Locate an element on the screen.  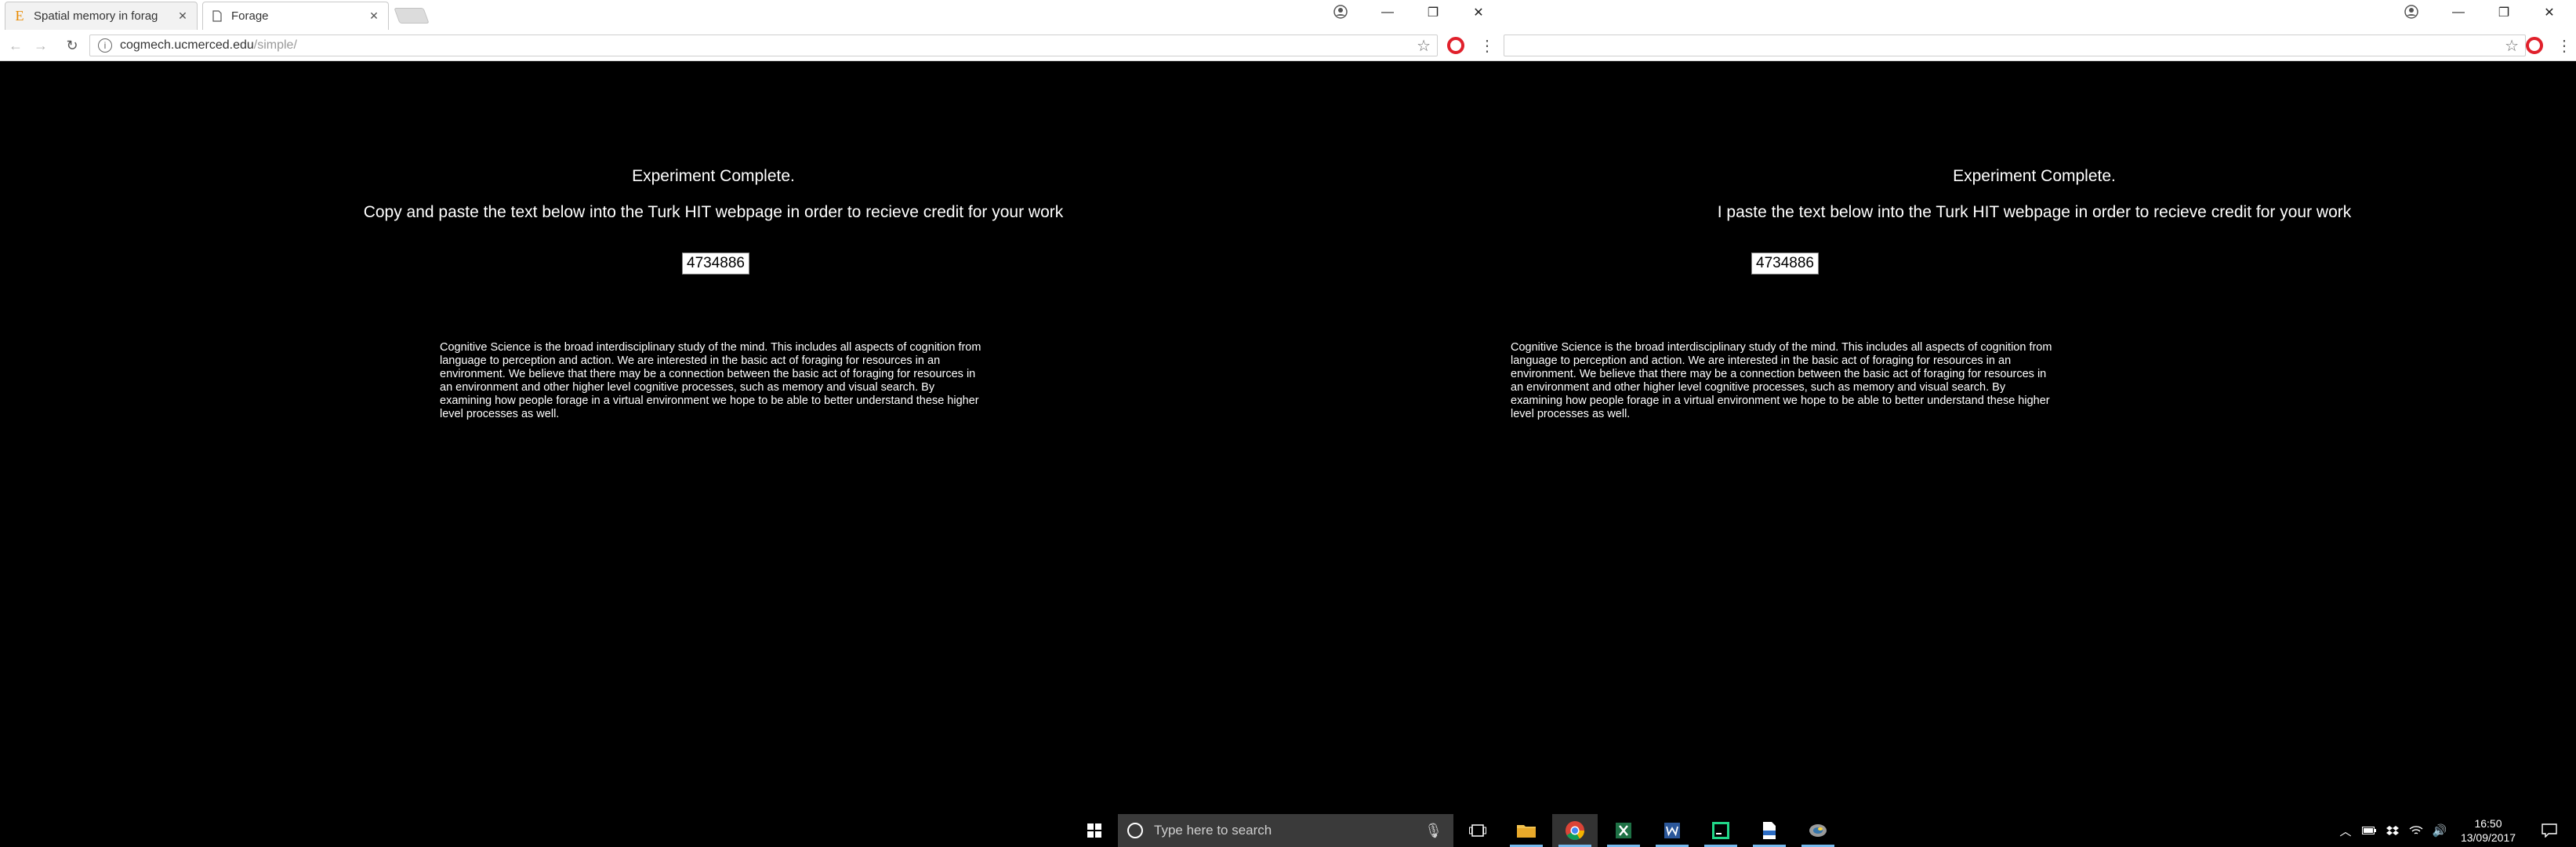
chevron-up-icon: ︿ is located at coordinates (2345, 830).